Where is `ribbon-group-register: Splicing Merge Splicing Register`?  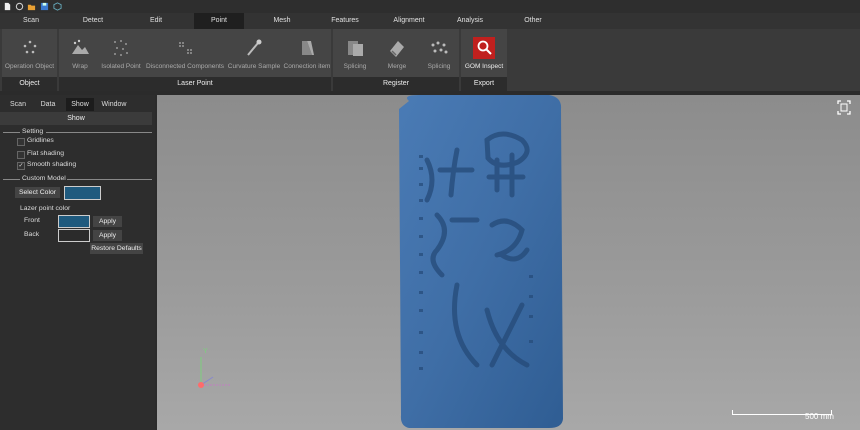 ribbon-group-register: Splicing Merge Splicing Register is located at coordinates (396, 60).